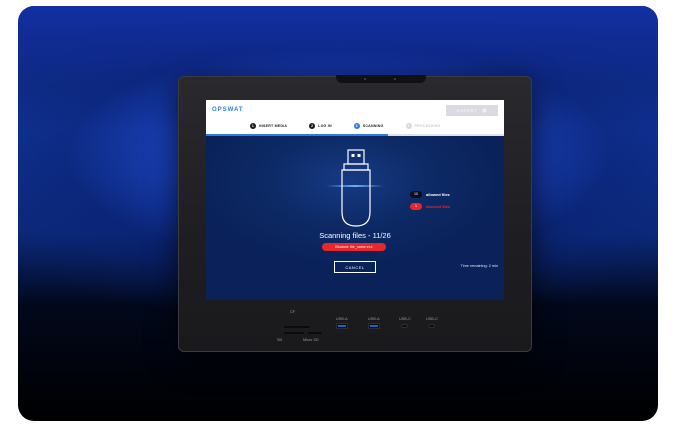  Describe the element at coordinates (356, 126) in the screenshot. I see `step-number: 3` at that location.